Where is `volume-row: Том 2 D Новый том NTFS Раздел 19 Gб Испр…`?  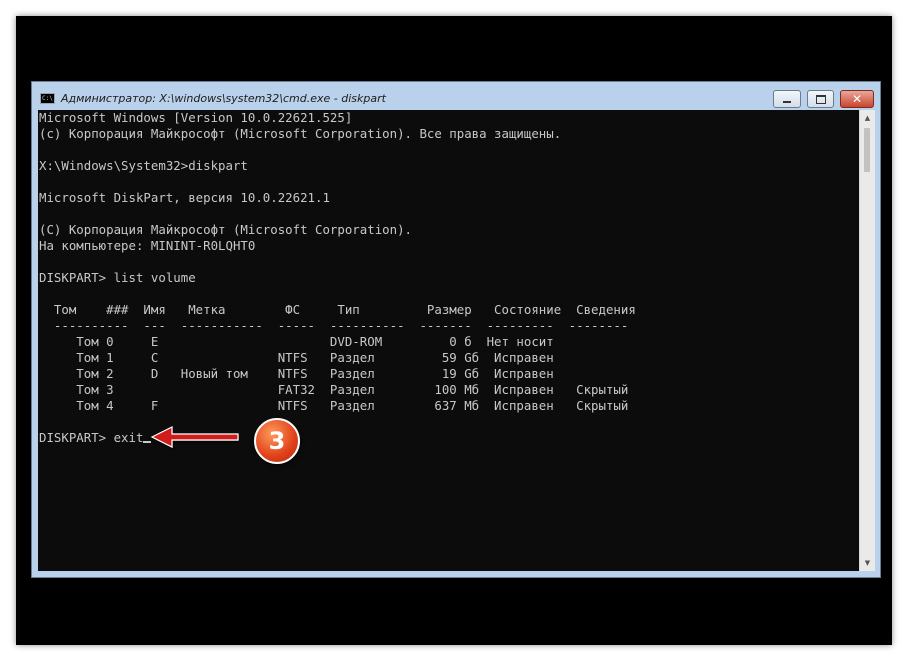
volume-row: Том 2 D Новый том NTFS Раздел 19 Gб Испр… is located at coordinates (296, 373).